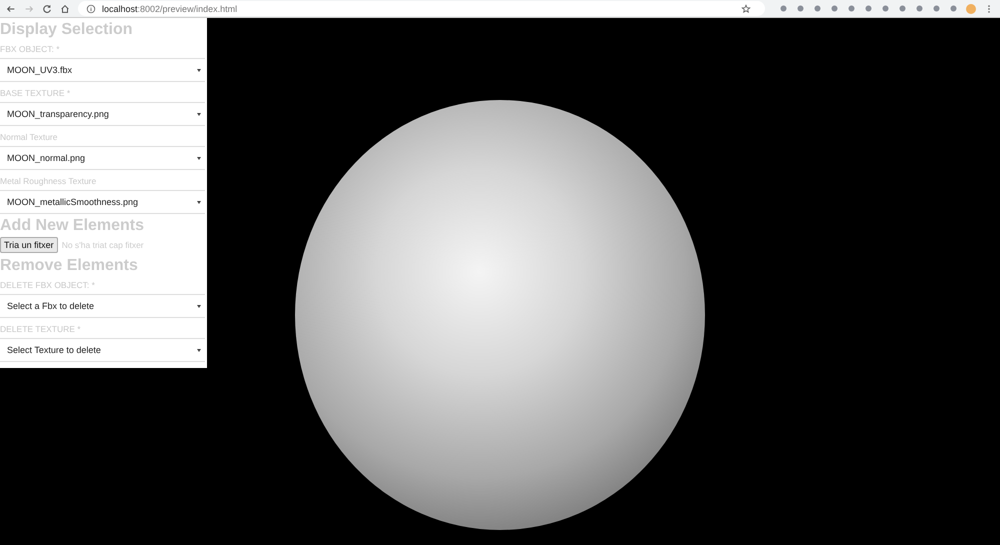  I want to click on home-icon, so click(65, 9).